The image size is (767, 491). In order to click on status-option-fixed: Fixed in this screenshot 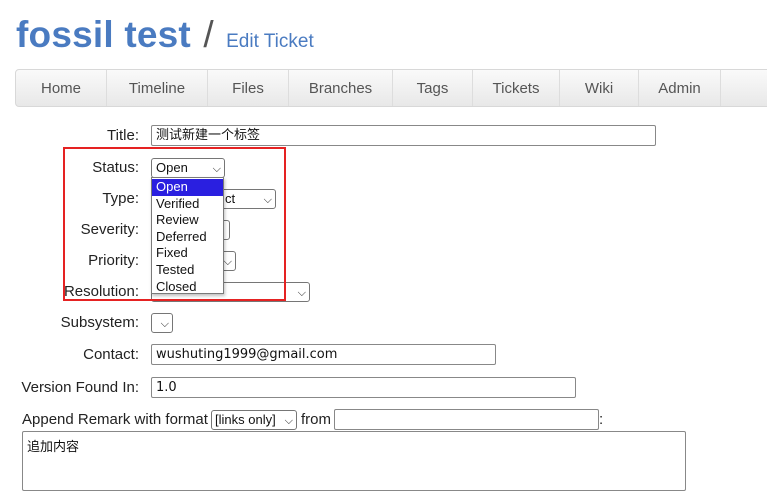, I will do `click(187, 253)`.